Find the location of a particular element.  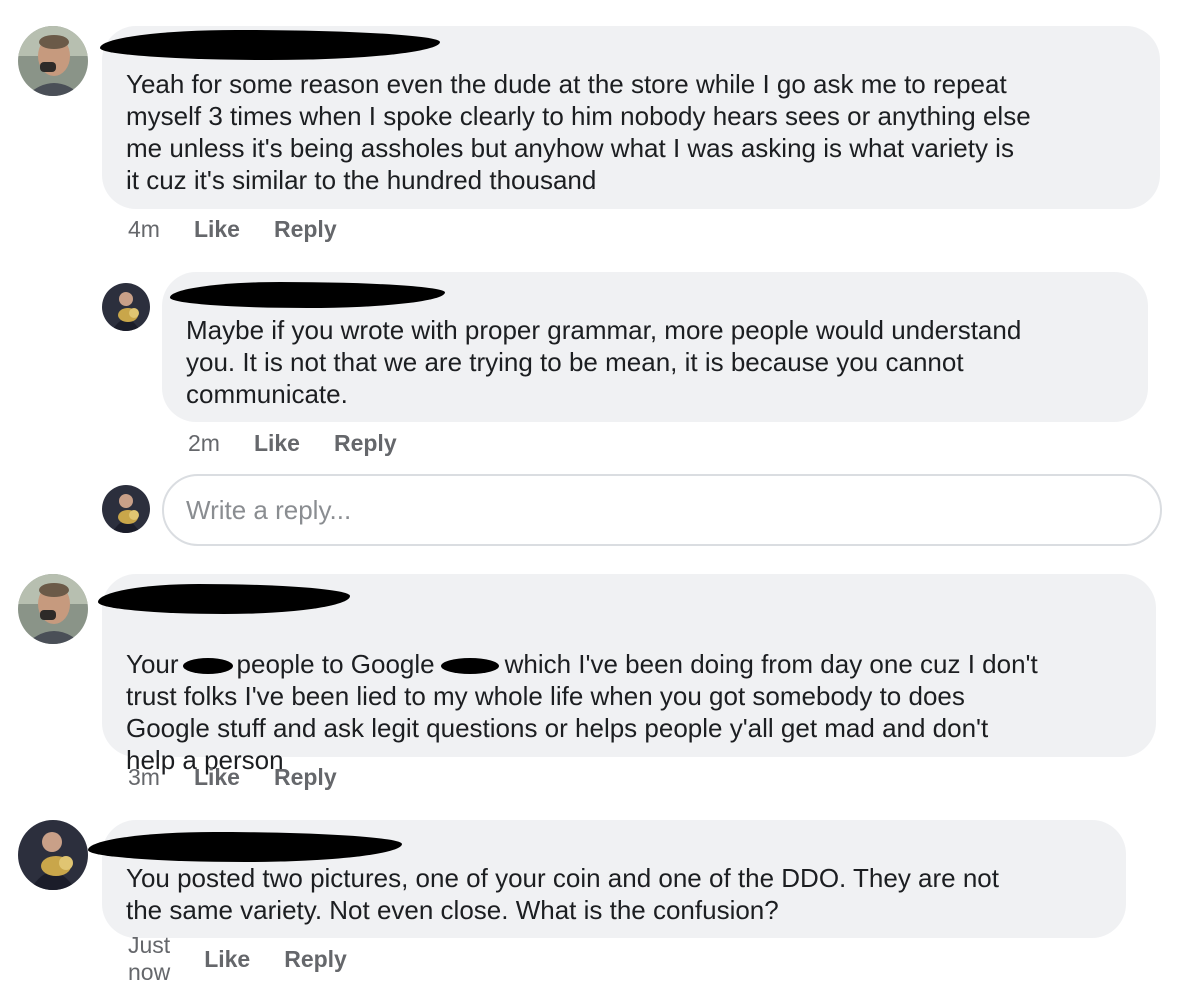

comment-actions: Just now Like Reply is located at coordinates (237, 958).